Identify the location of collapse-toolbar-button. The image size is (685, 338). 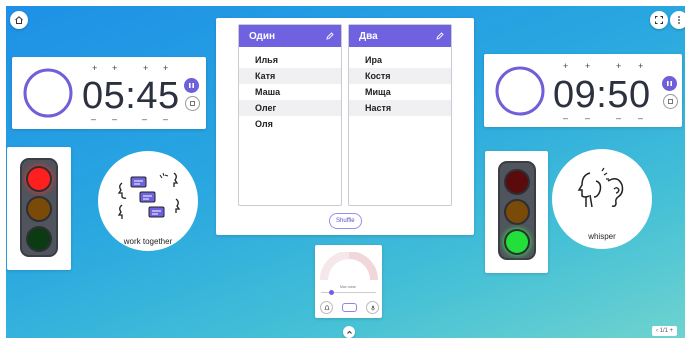
(349, 332).